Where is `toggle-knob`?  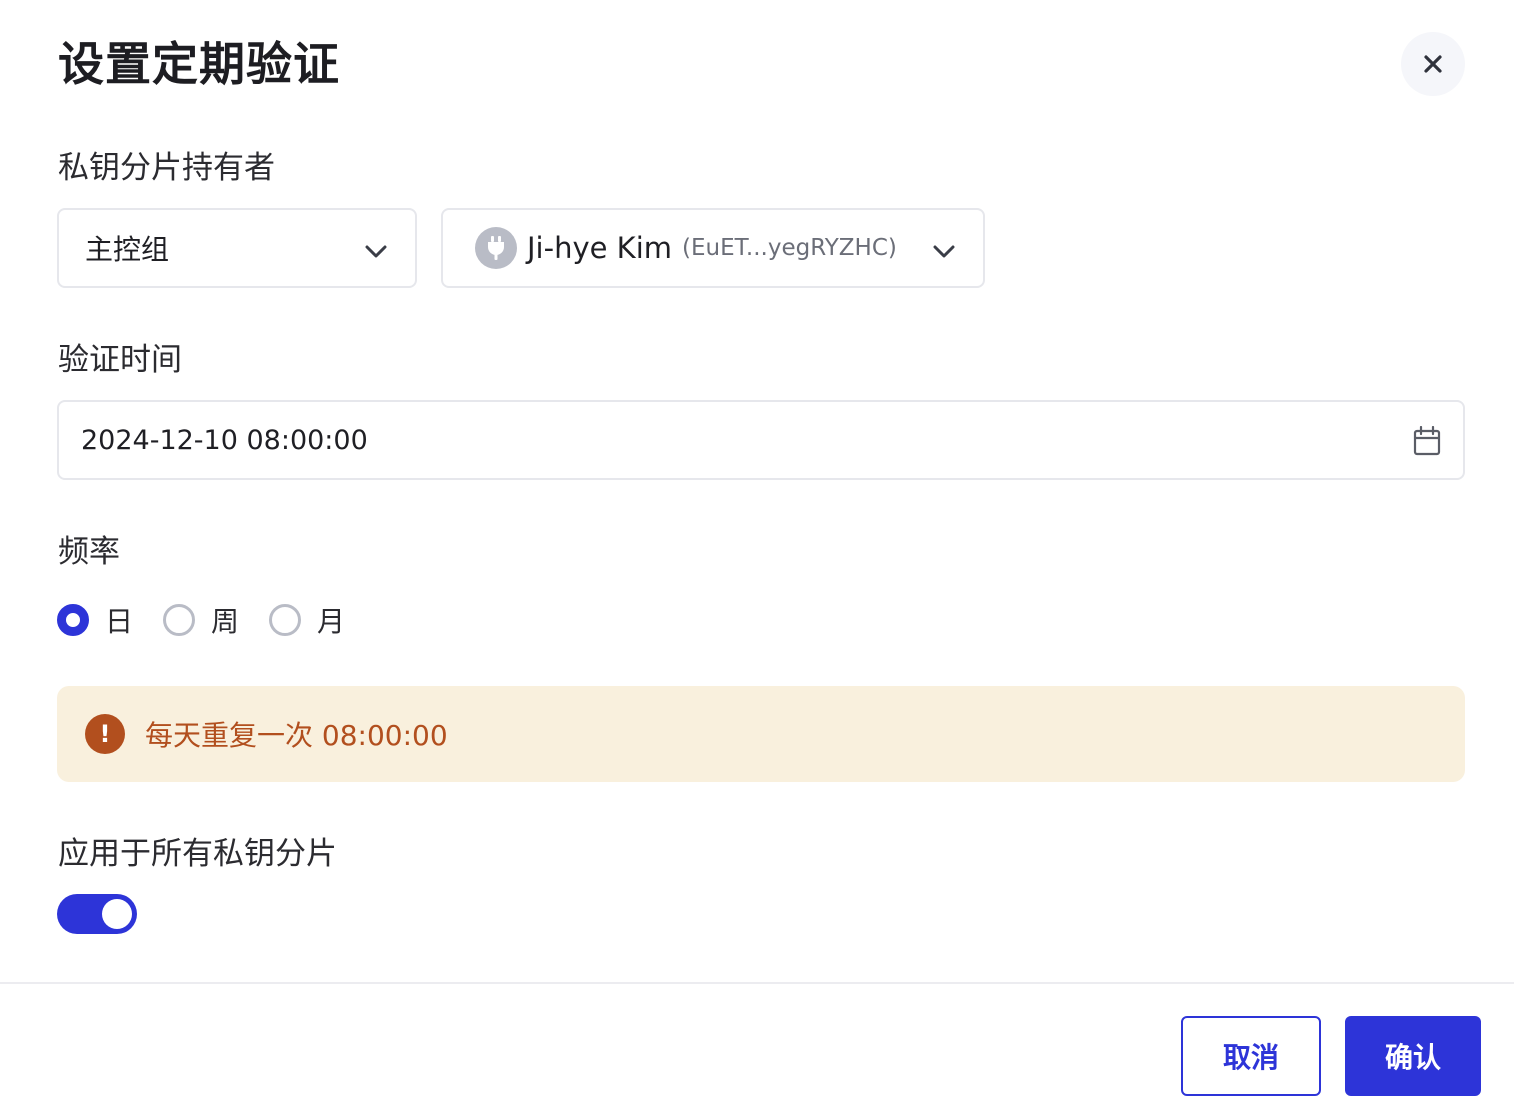
toggle-knob is located at coordinates (117, 914).